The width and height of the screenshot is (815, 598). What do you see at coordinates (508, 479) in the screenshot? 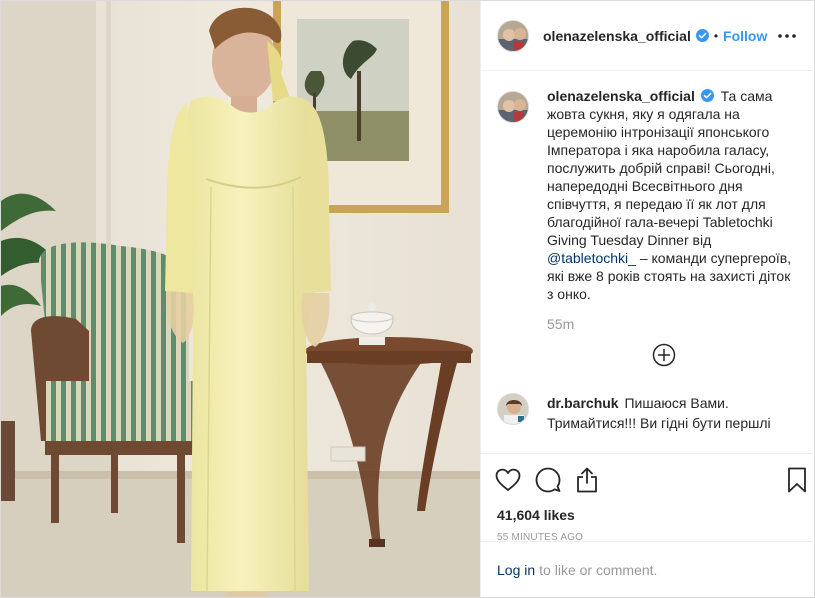
I see `heart-icon` at bounding box center [508, 479].